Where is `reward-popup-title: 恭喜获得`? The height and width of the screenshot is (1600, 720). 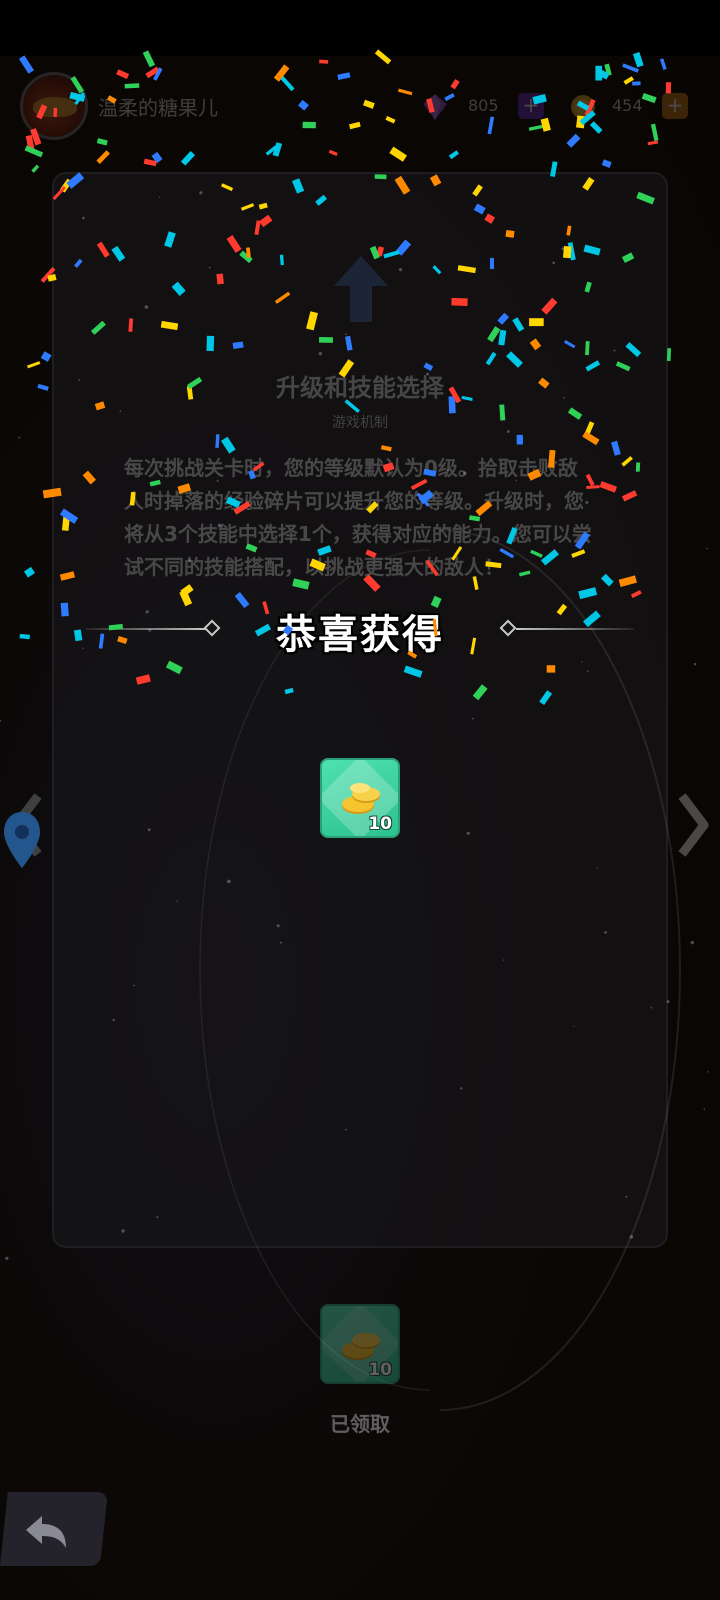
reward-popup-title: 恭喜获得 is located at coordinates (360, 635).